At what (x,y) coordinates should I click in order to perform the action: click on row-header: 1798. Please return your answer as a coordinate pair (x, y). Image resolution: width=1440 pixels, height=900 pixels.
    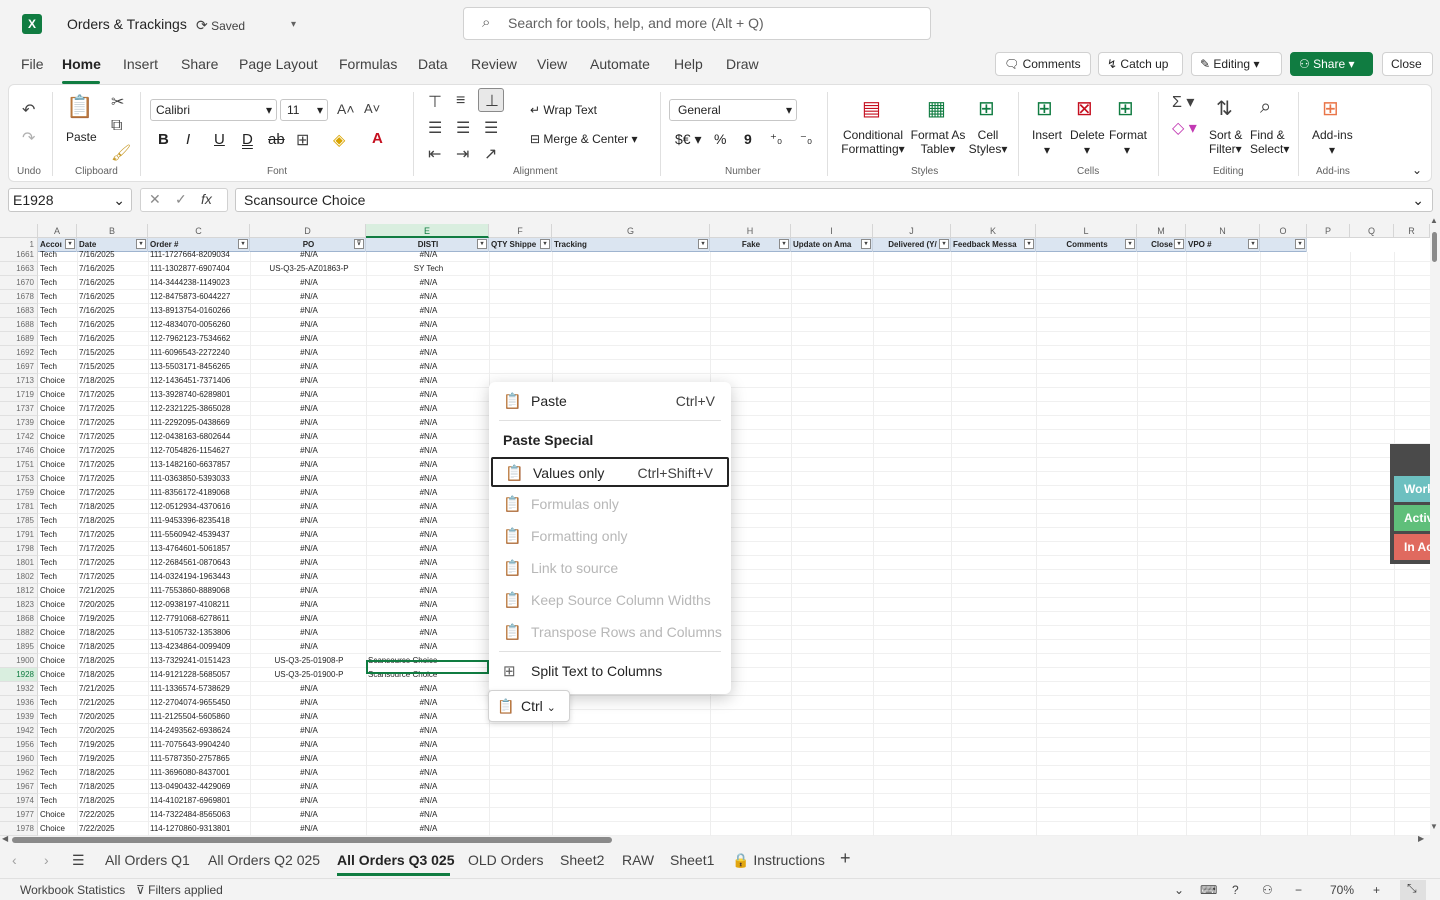
    Looking at the image, I should click on (19, 549).